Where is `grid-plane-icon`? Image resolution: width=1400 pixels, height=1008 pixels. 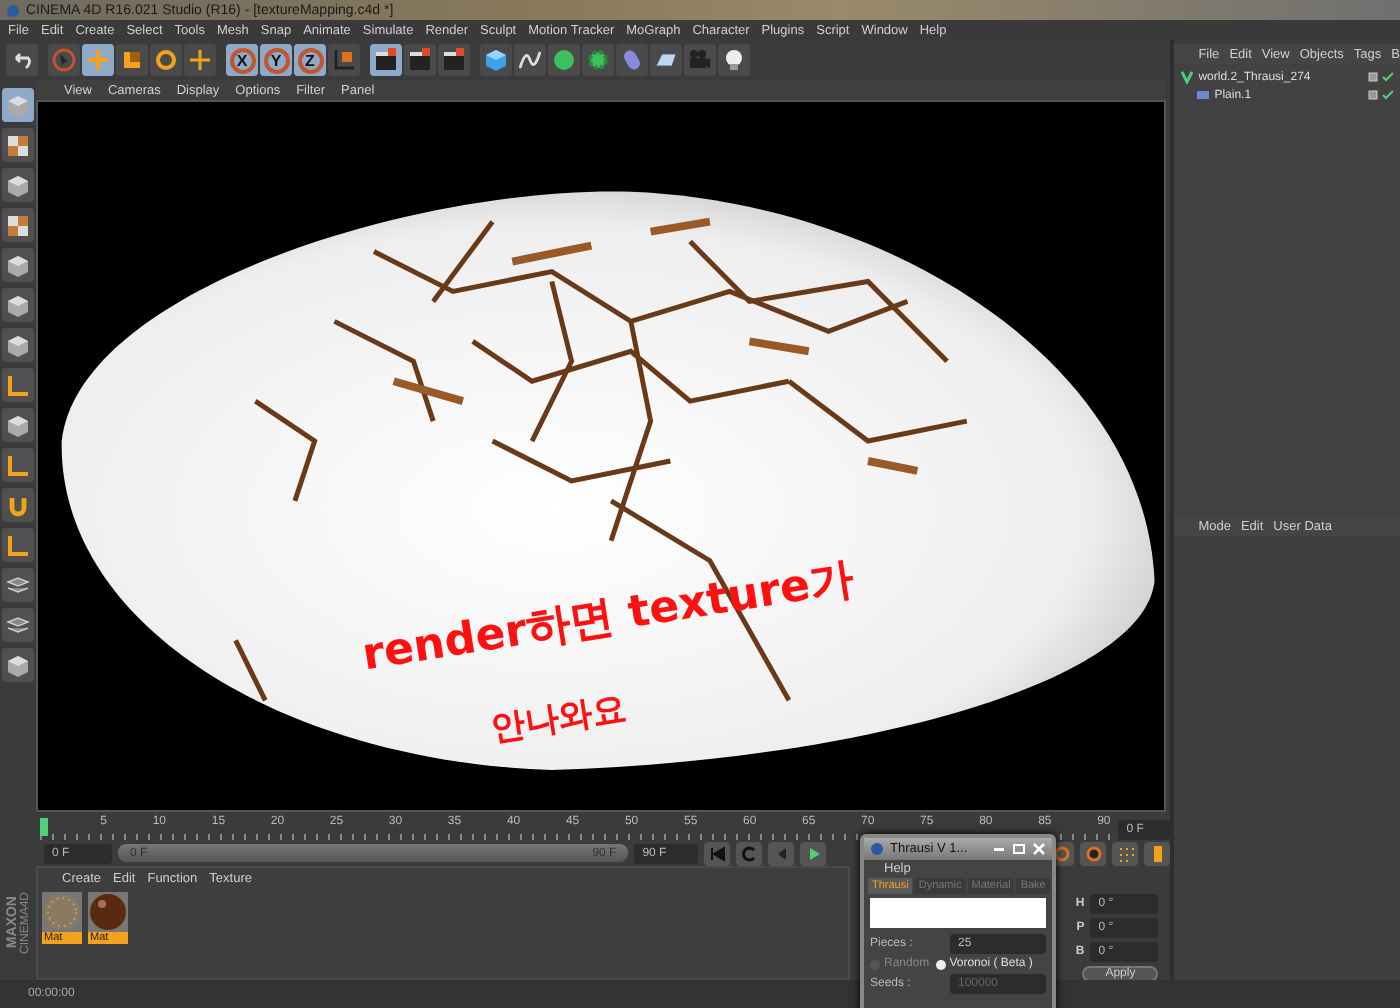 grid-plane-icon is located at coordinates (666, 60).